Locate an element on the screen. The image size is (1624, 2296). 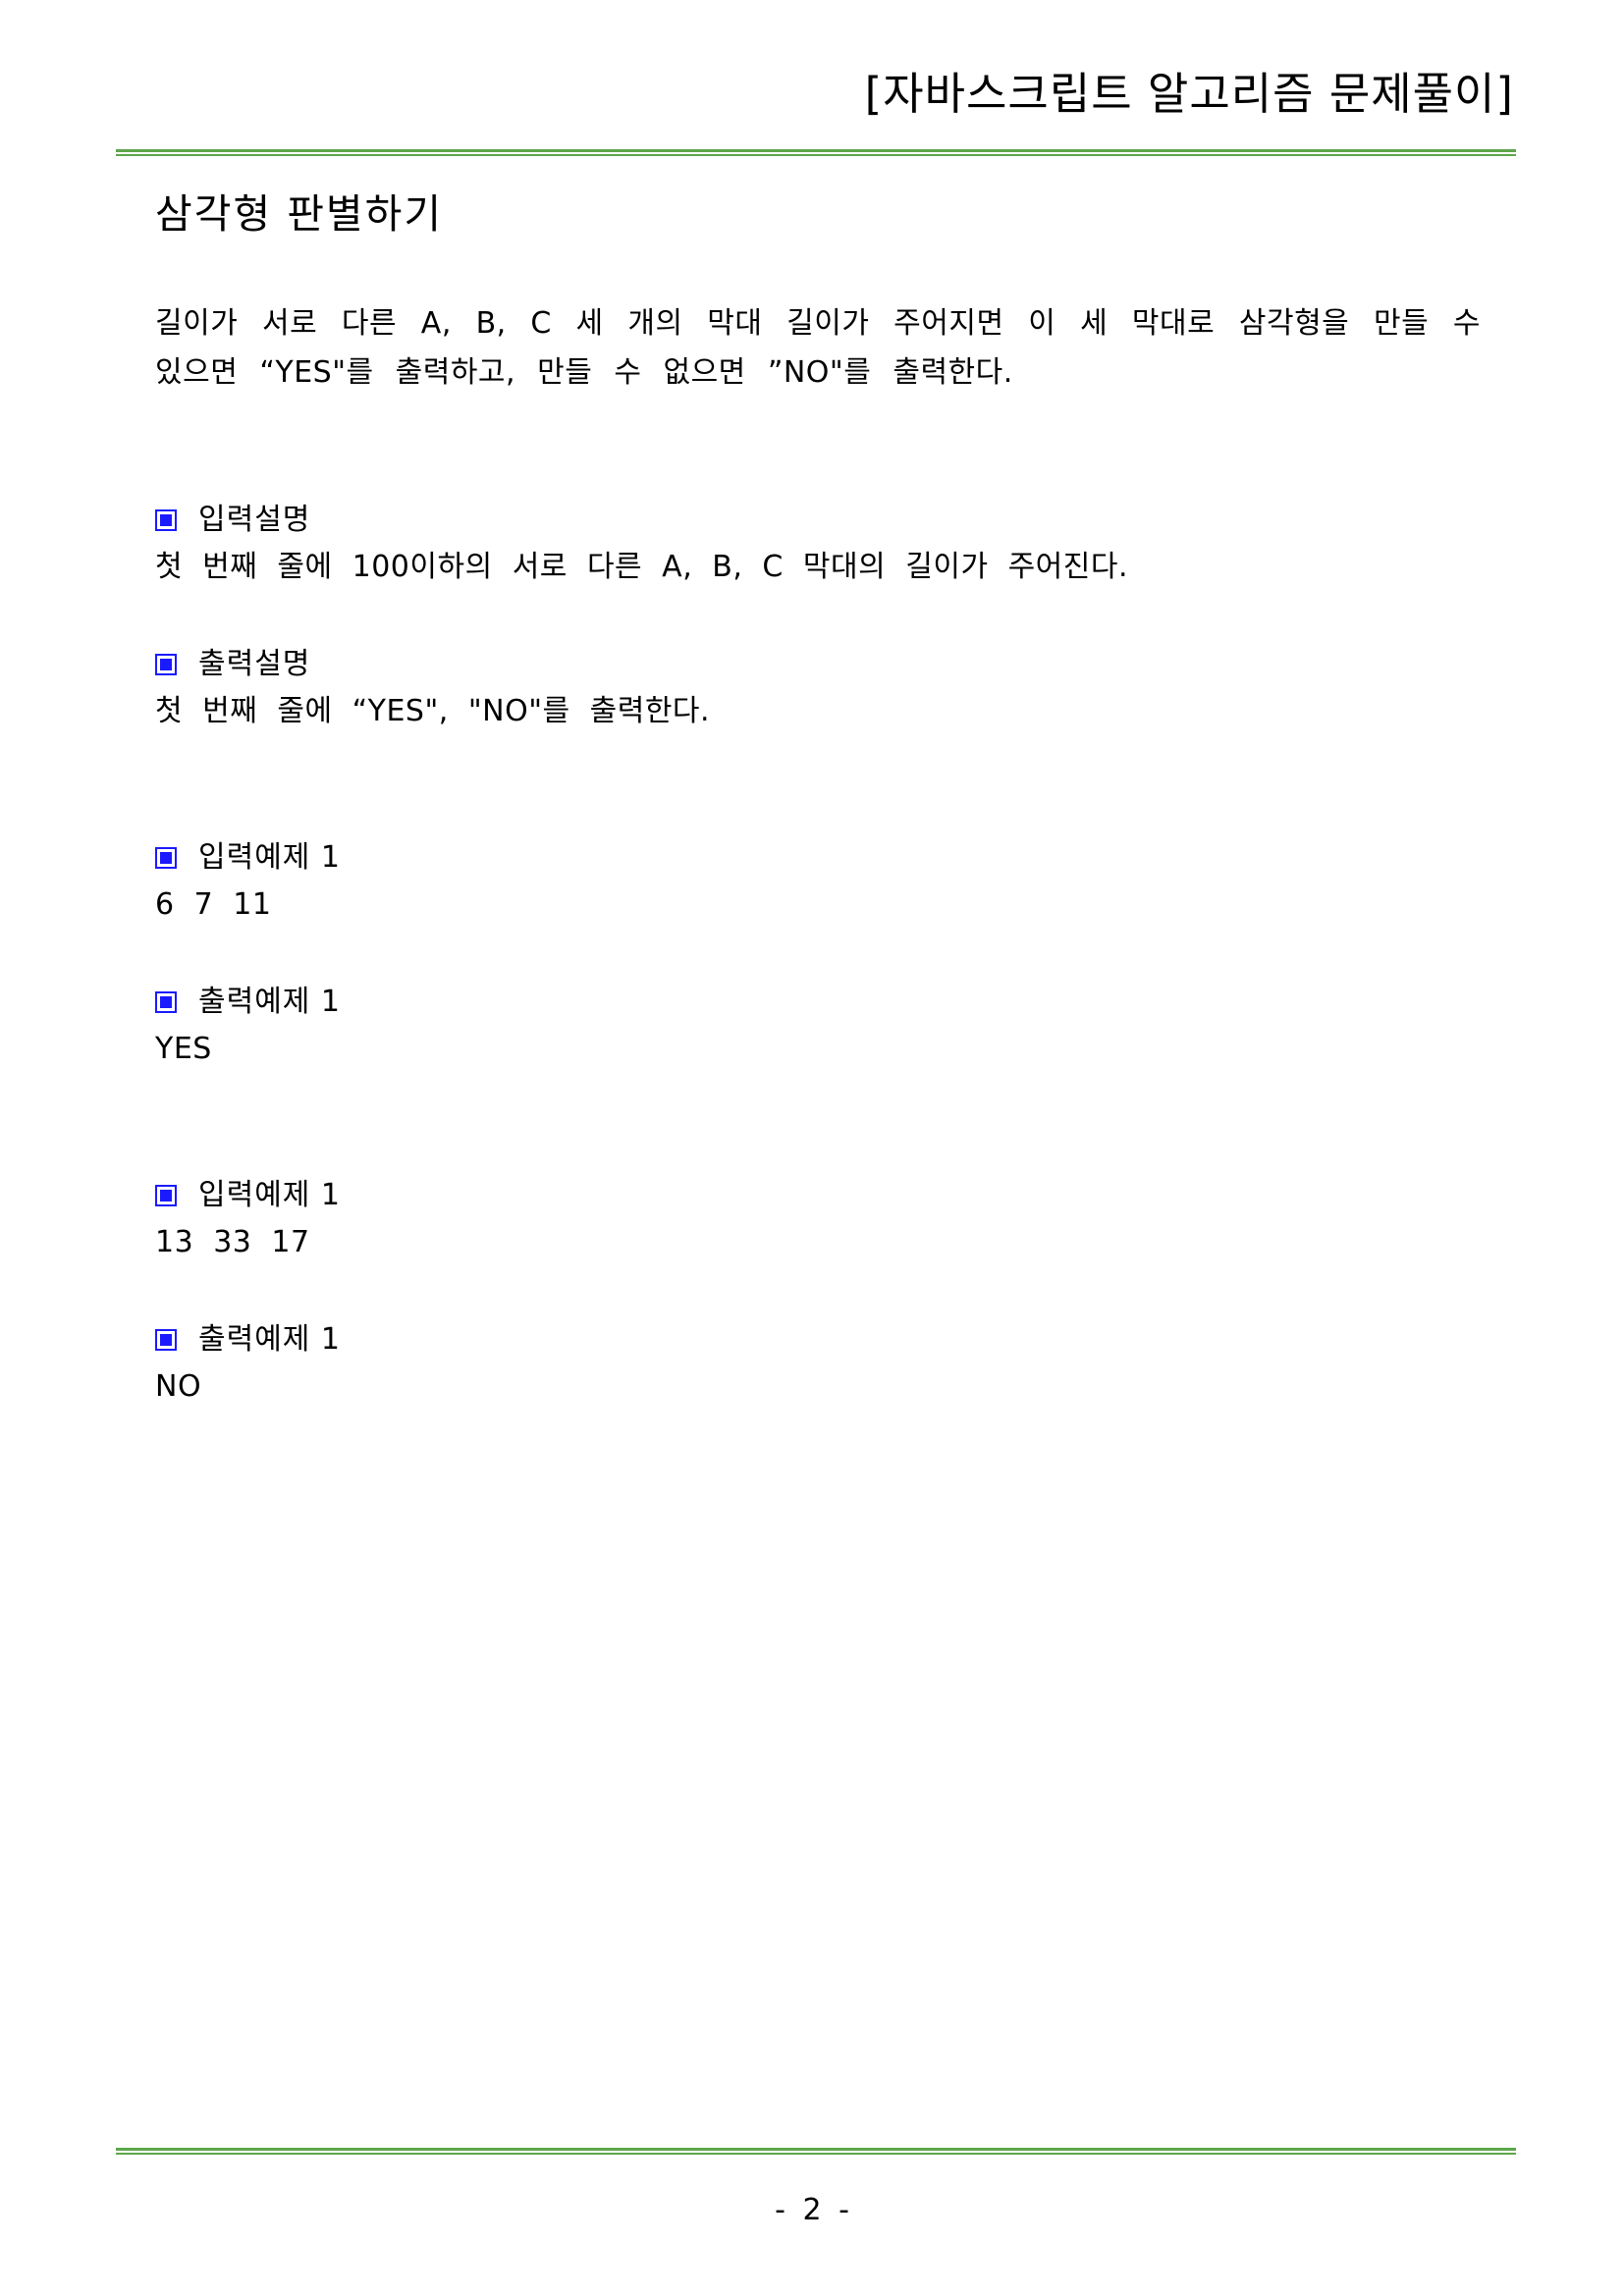
footer-divider-thick-line is located at coordinates (816, 2149).